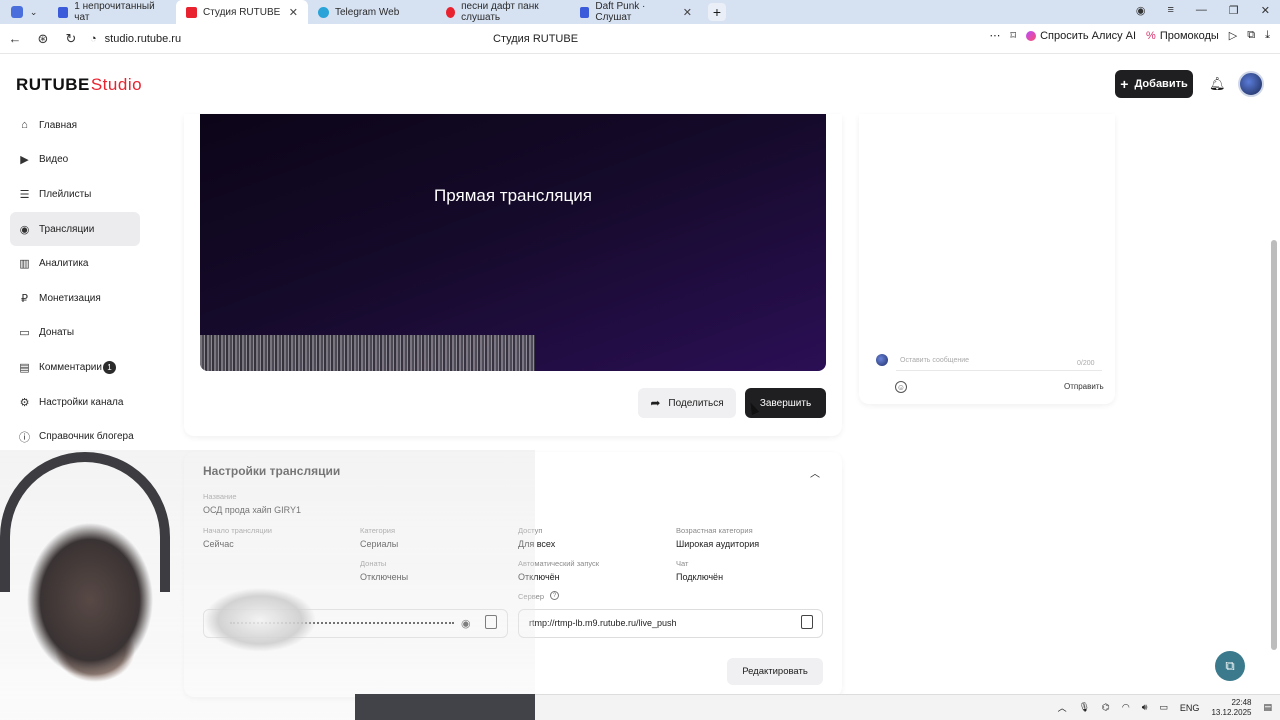  I want to click on browser-tab-4: песни дафт панк слушать, so click(503, 12).